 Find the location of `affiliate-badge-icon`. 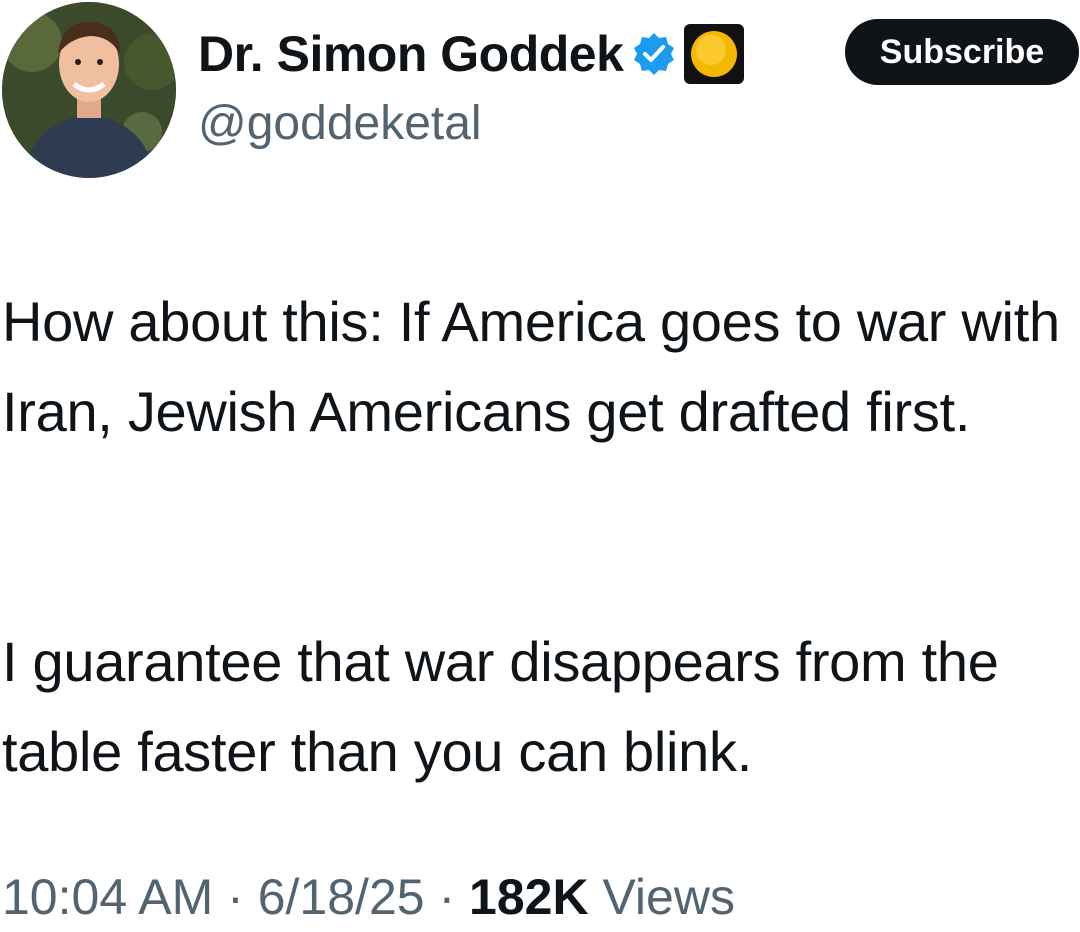

affiliate-badge-icon is located at coordinates (714, 54).